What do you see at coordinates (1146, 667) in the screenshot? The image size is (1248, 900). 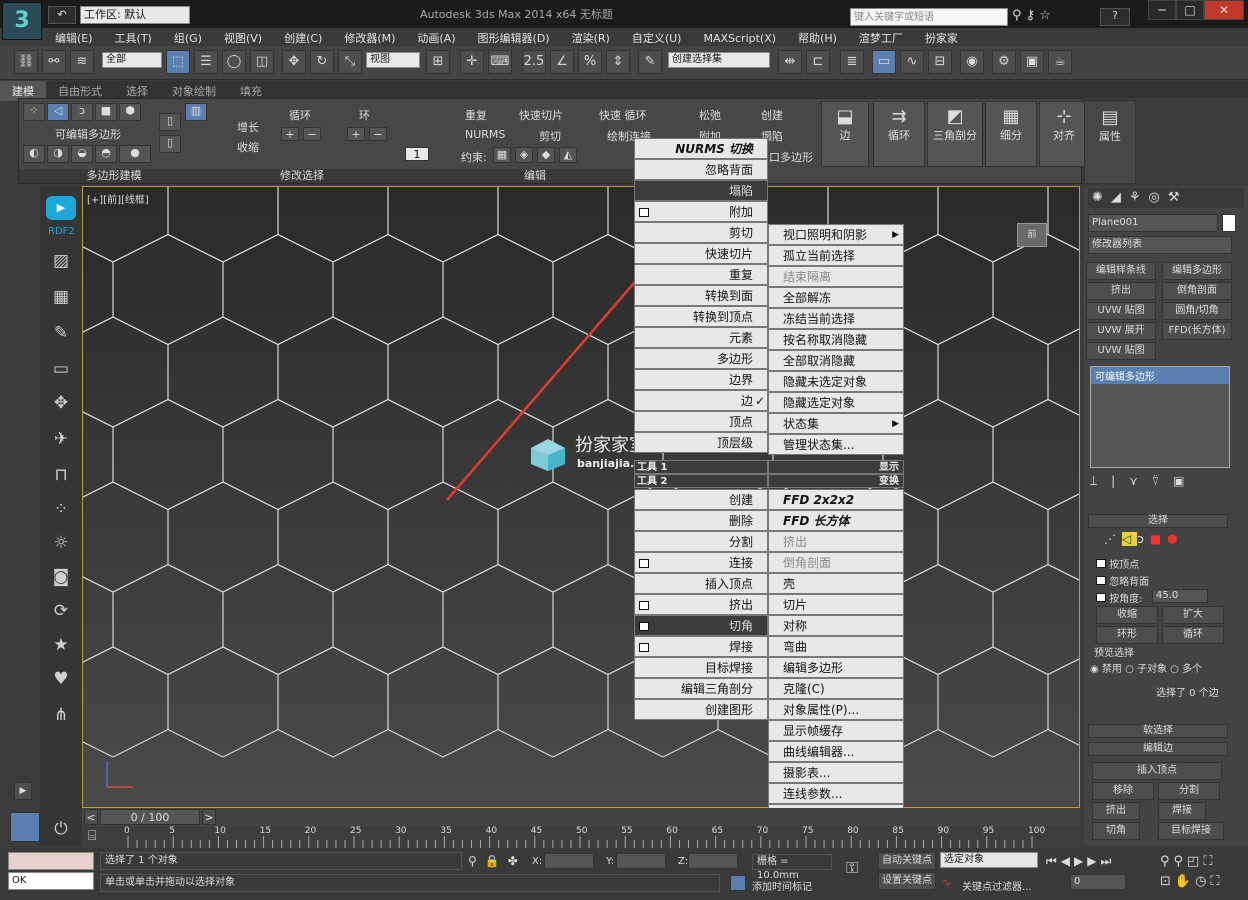 I see `preview-radios: ◉ 禁用 ○ 子对象 ○ 多个` at bounding box center [1146, 667].